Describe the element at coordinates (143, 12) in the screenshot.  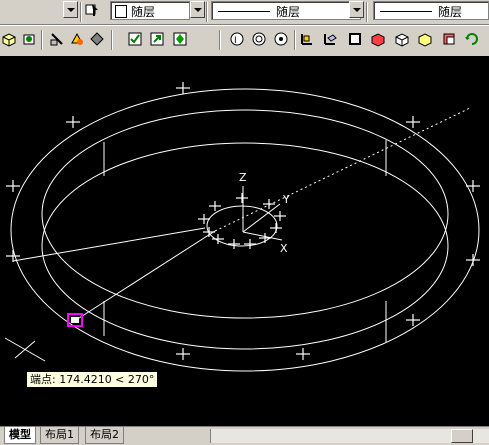
I see `color-combo-label: 随层` at that location.